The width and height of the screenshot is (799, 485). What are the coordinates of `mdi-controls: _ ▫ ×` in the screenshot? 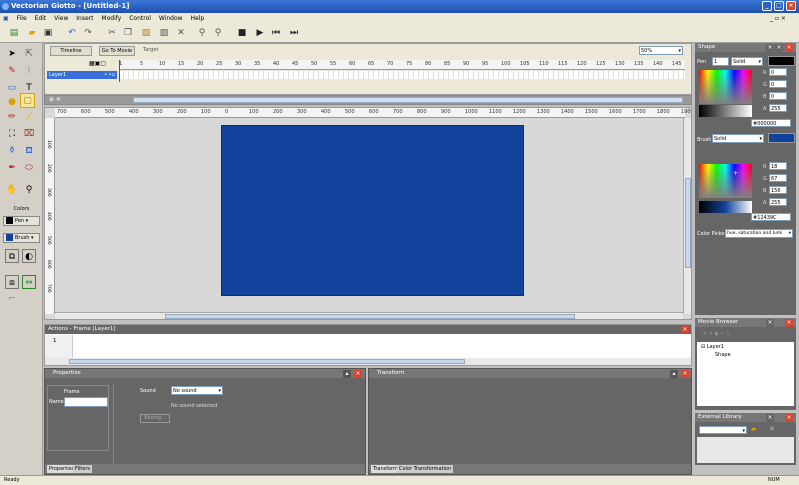 It's located at (778, 18).